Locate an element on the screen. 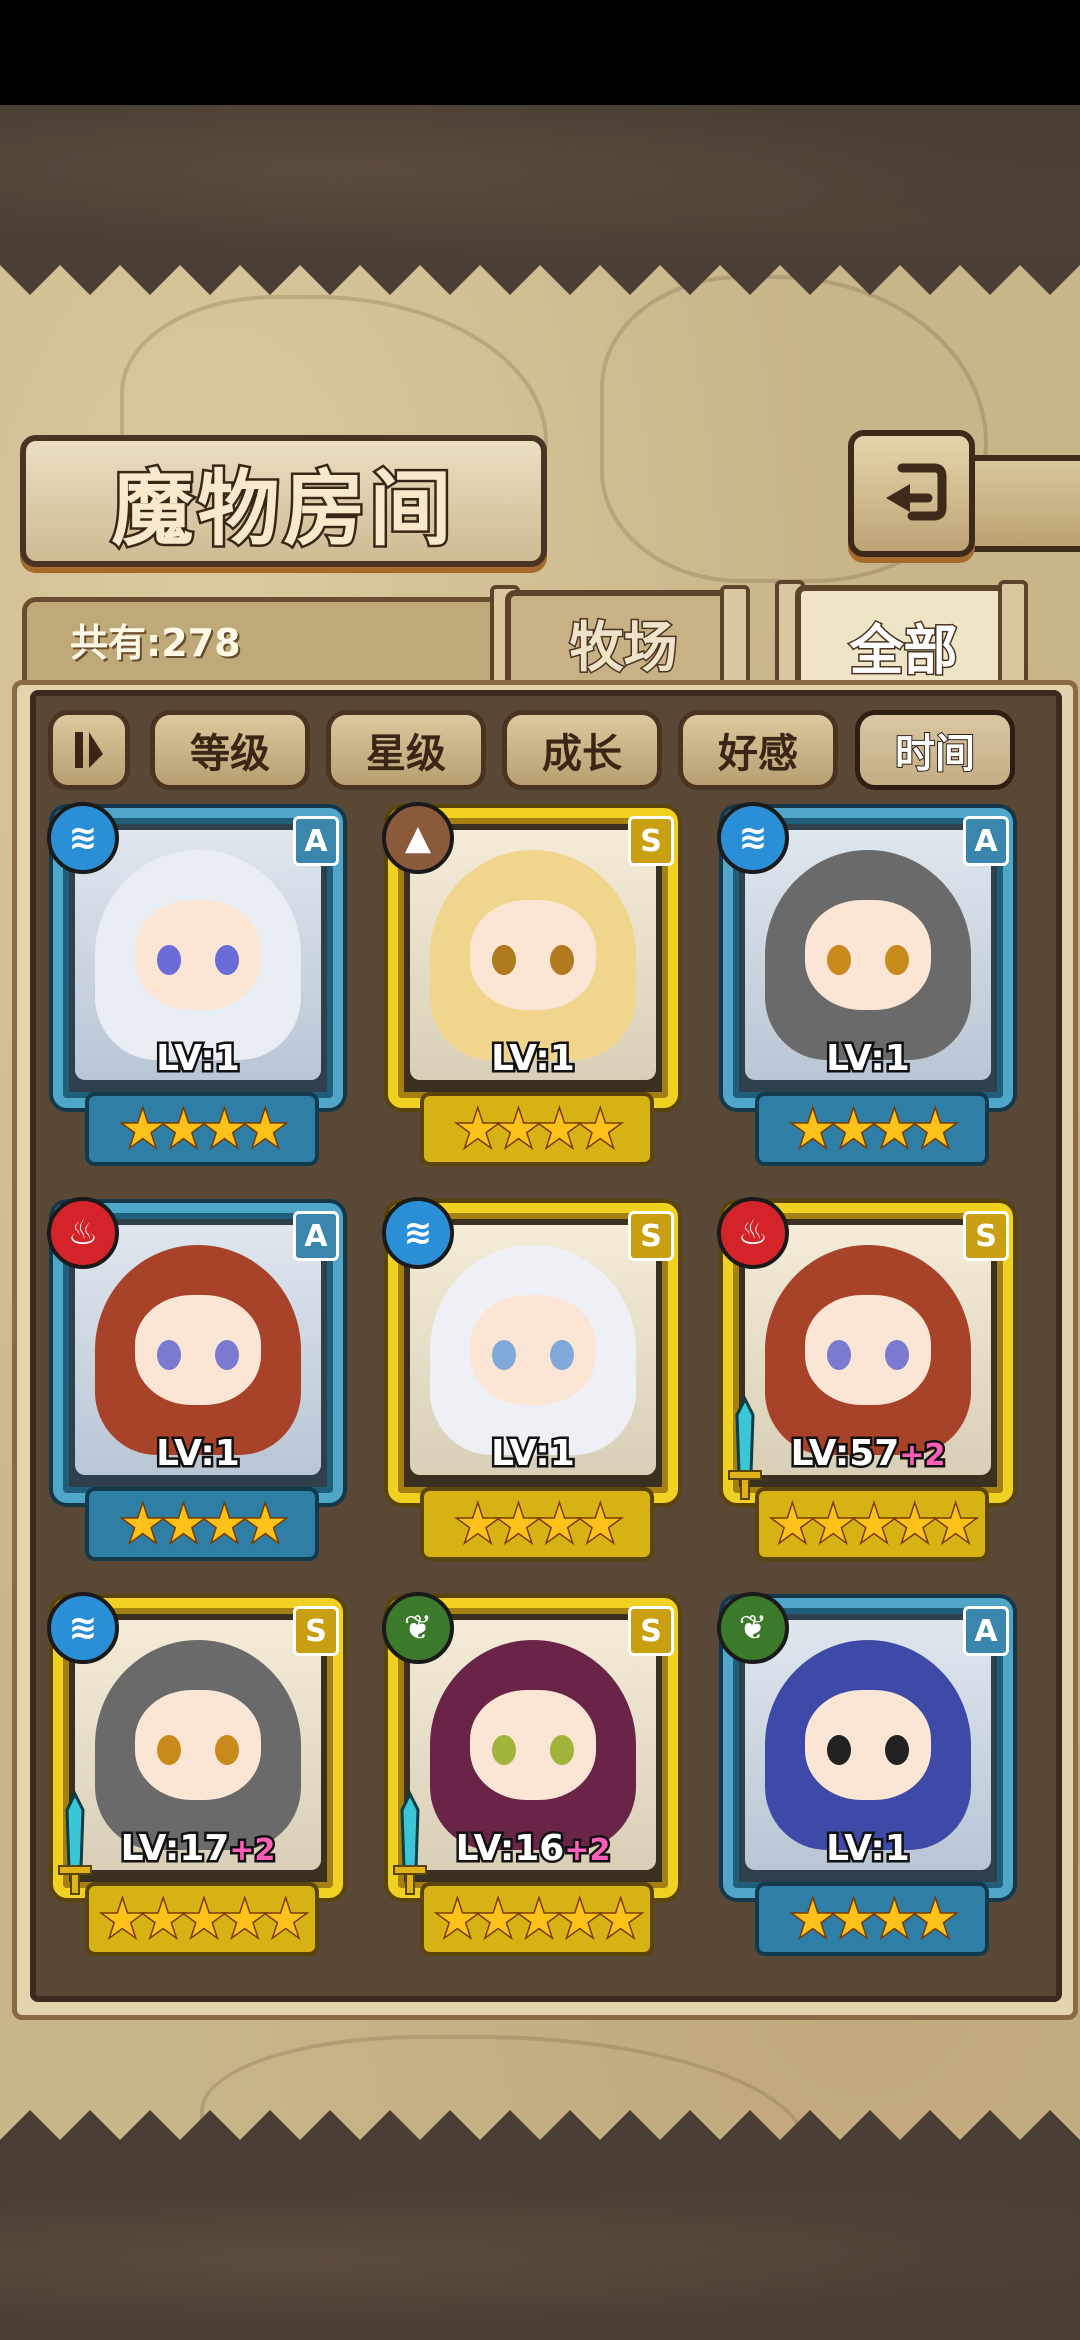  return-icon is located at coordinates (915, 491).